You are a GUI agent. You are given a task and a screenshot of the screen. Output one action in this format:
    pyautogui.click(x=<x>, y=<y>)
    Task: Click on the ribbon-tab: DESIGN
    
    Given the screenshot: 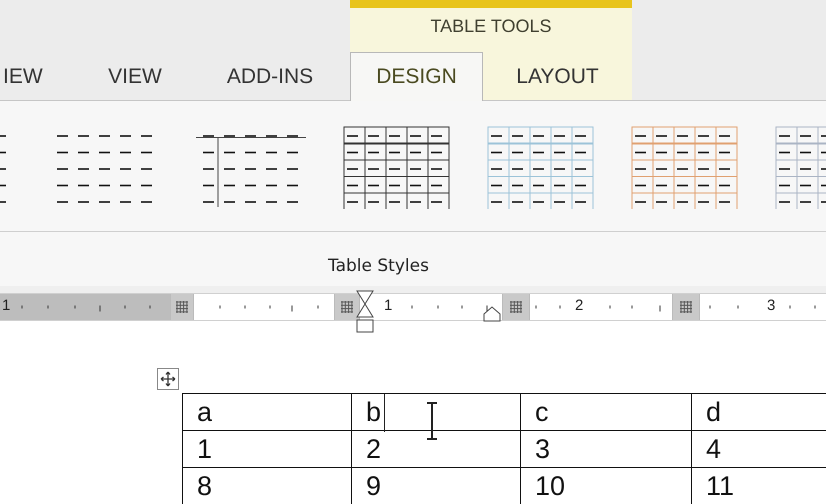 What is the action you would take?
    pyautogui.click(x=416, y=76)
    